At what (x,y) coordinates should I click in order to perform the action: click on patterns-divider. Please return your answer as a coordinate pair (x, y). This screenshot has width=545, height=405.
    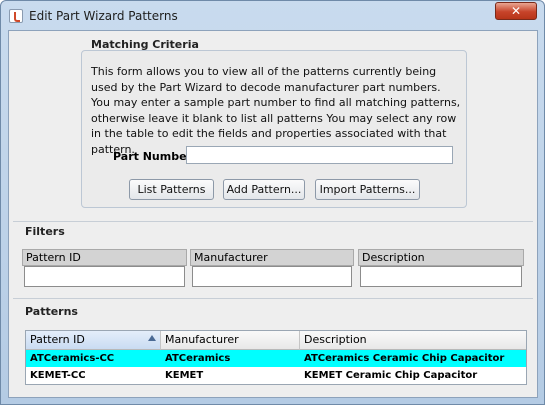
    Looking at the image, I should click on (273, 298).